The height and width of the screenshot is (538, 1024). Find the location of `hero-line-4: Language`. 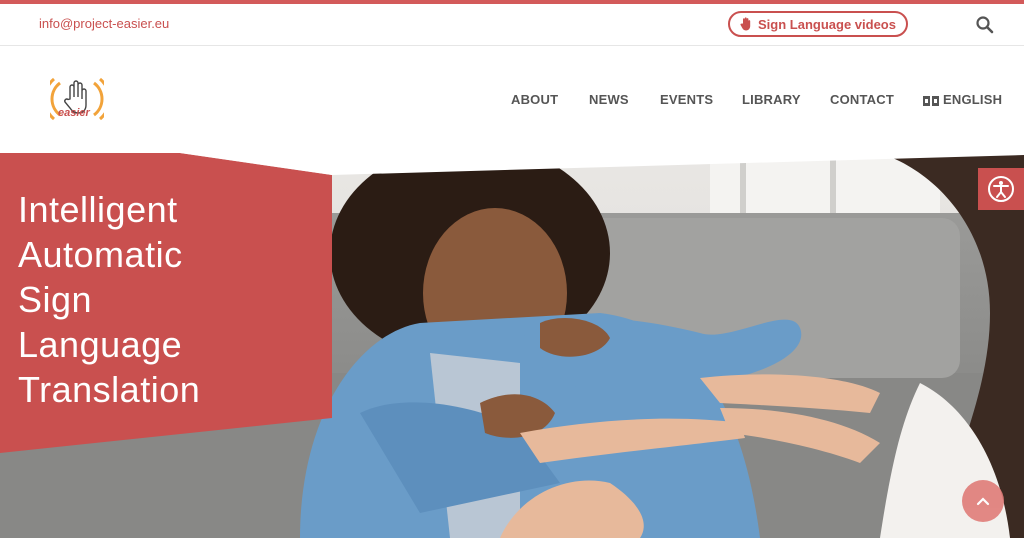

hero-line-4: Language is located at coordinates (100, 344).